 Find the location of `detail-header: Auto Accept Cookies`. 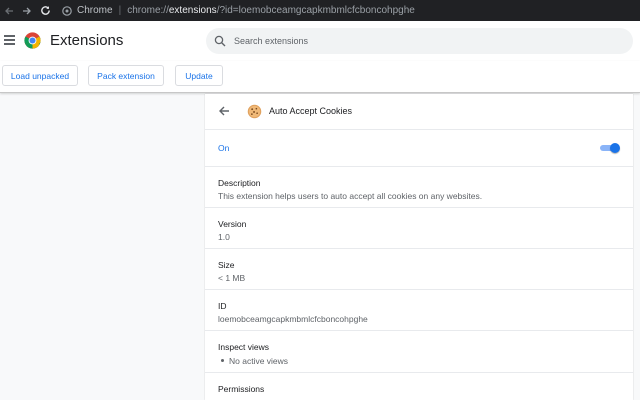

detail-header: Auto Accept Cookies is located at coordinates (419, 111).